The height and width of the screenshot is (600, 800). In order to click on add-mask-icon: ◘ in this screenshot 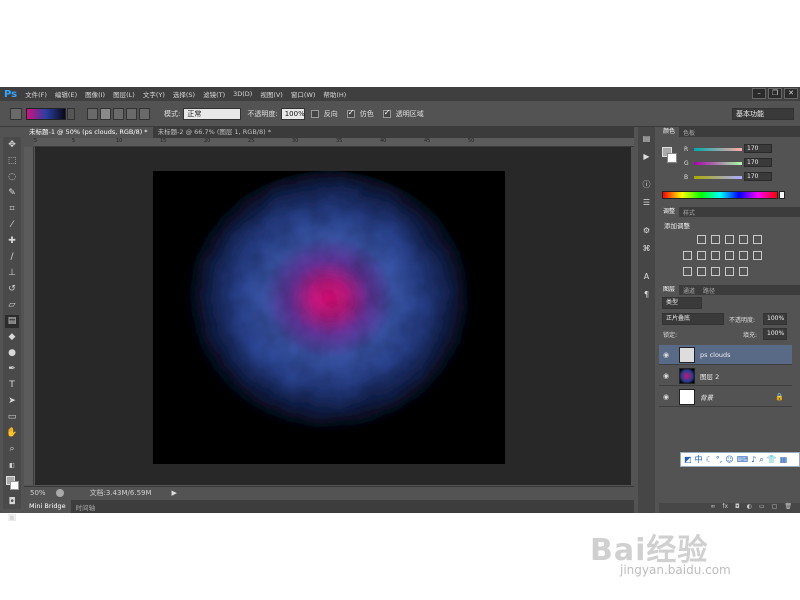, I will do `click(737, 508)`.